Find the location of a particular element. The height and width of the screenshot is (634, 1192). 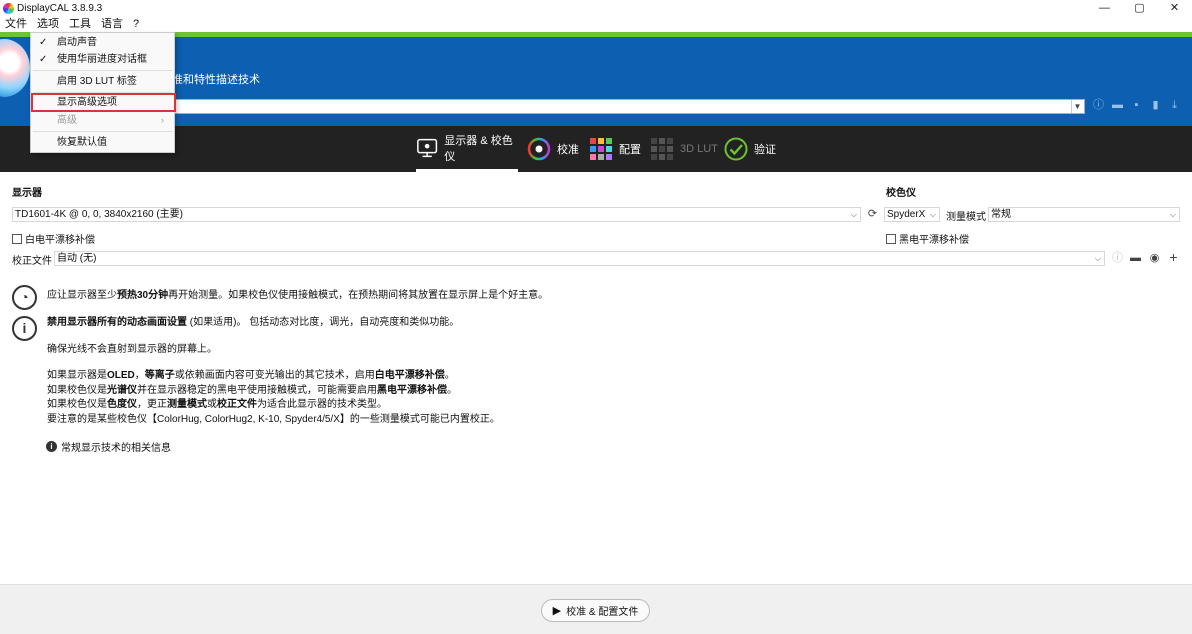

globe-icon: ◉ is located at coordinates (1154, 258).